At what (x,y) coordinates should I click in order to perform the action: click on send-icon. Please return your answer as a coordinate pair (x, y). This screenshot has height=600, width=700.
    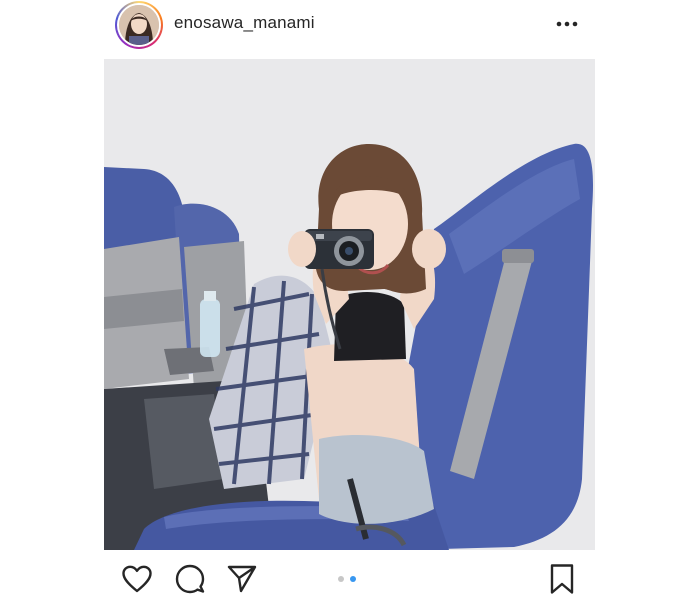
    Looking at the image, I should click on (242, 579).